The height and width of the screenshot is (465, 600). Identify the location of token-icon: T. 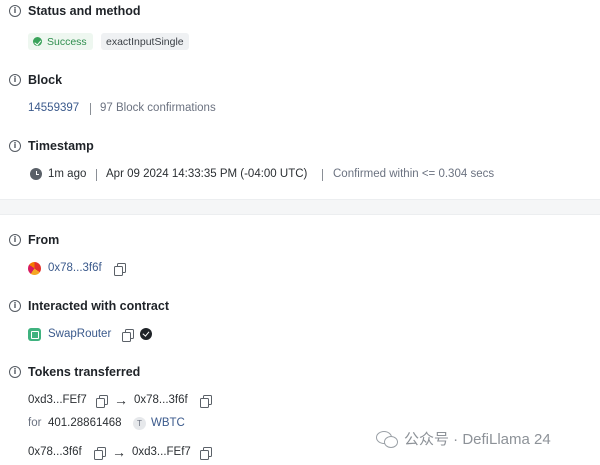
(139, 423).